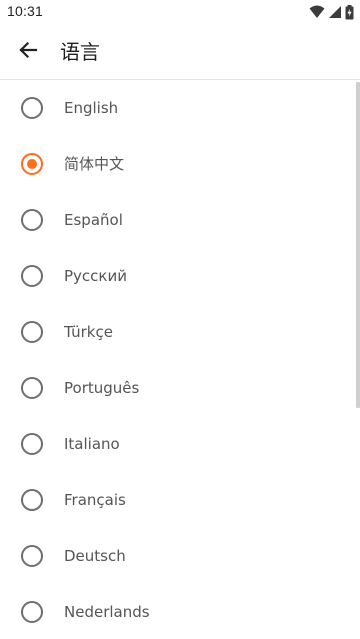 This screenshot has height=639, width=360. What do you see at coordinates (180, 108) in the screenshot?
I see `language-item: English` at bounding box center [180, 108].